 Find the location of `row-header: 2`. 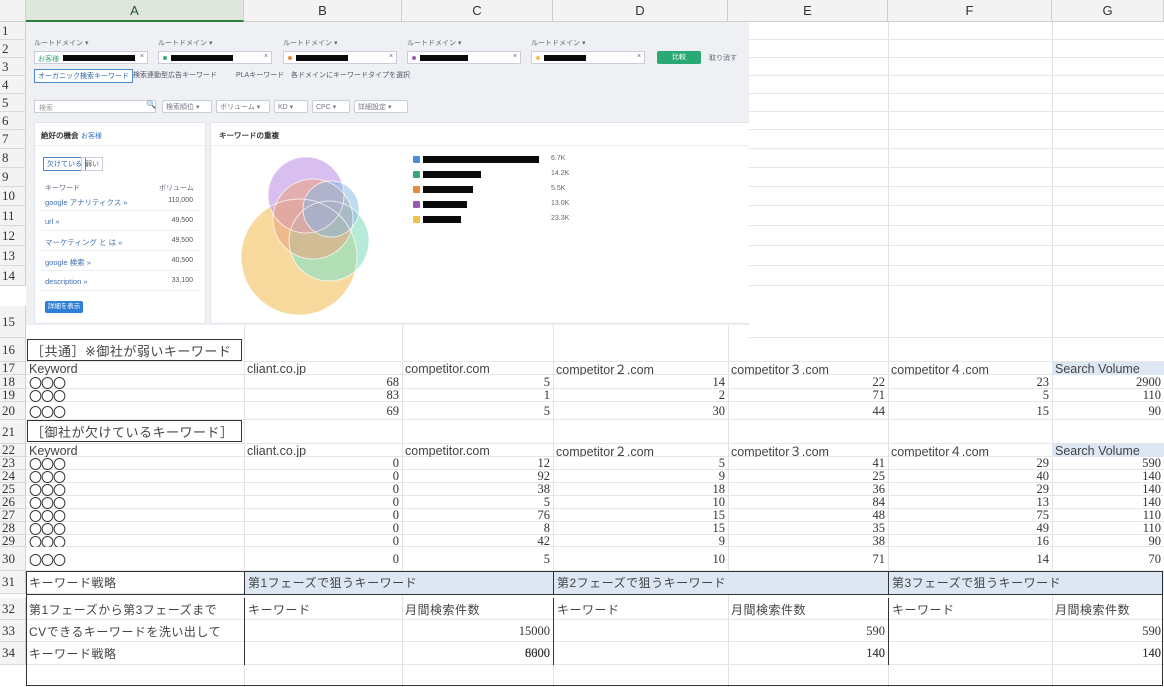

row-header: 2 is located at coordinates (13, 49).